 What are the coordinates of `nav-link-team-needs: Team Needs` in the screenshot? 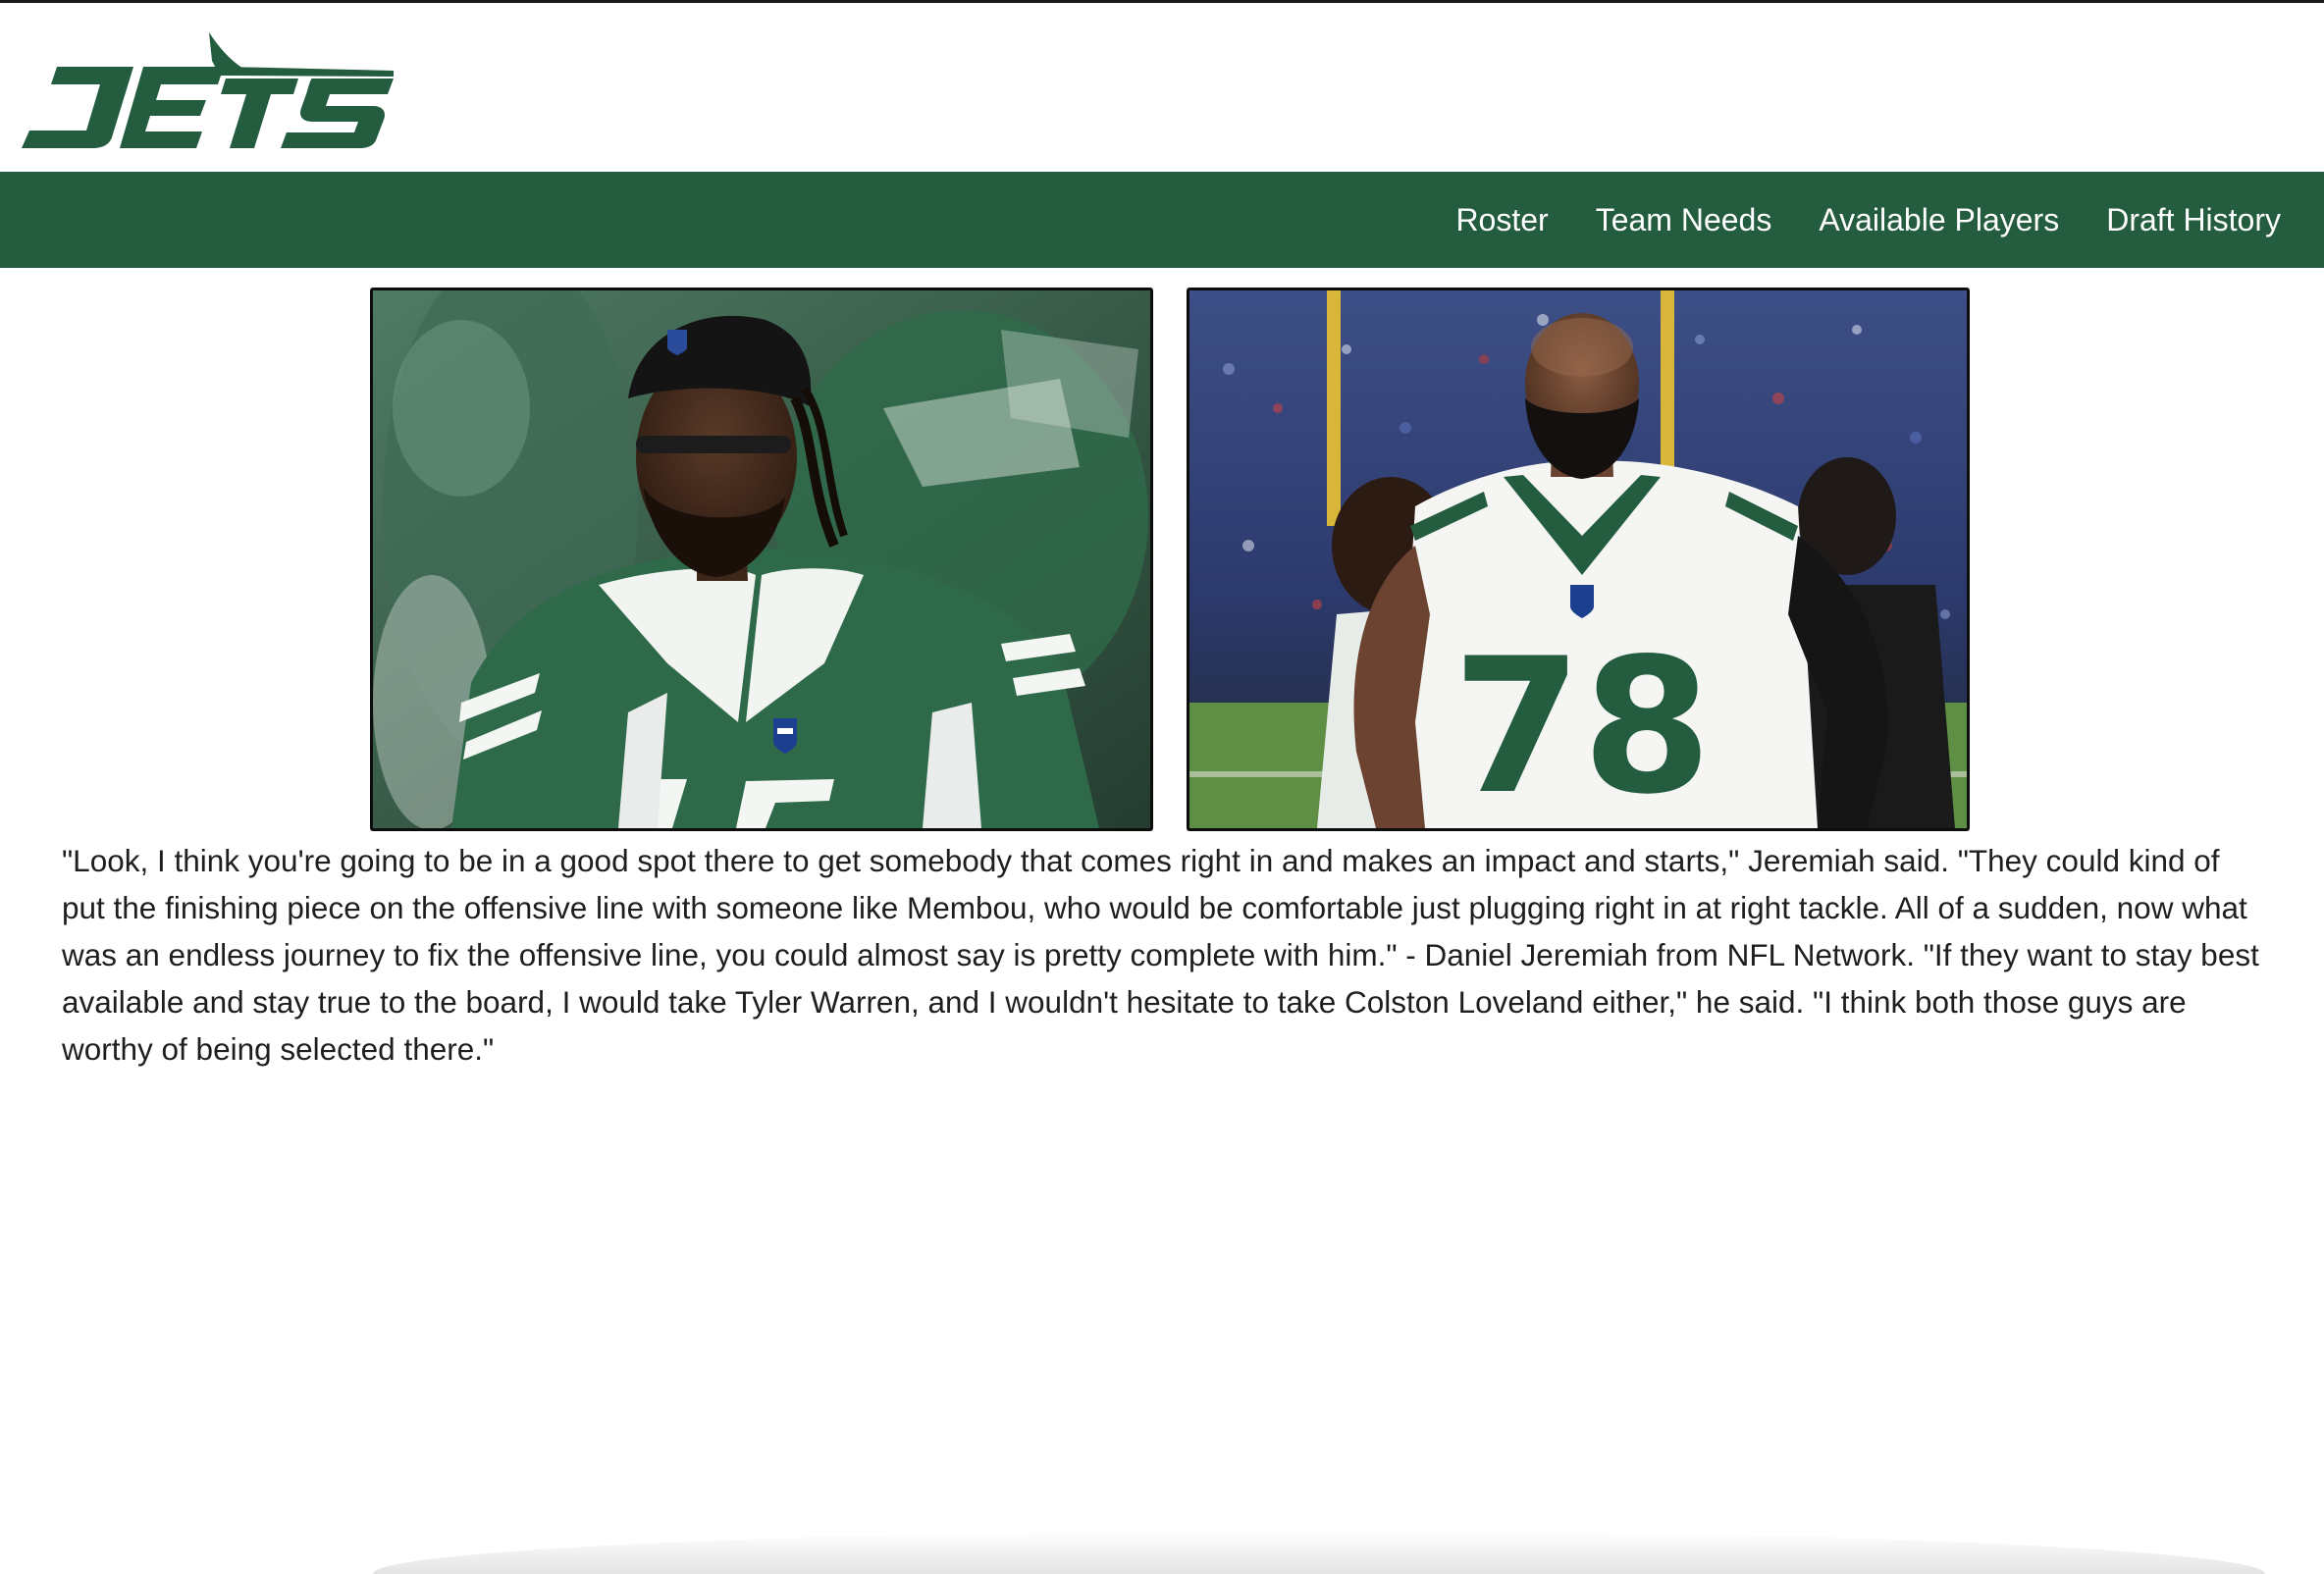 It's located at (1684, 220).